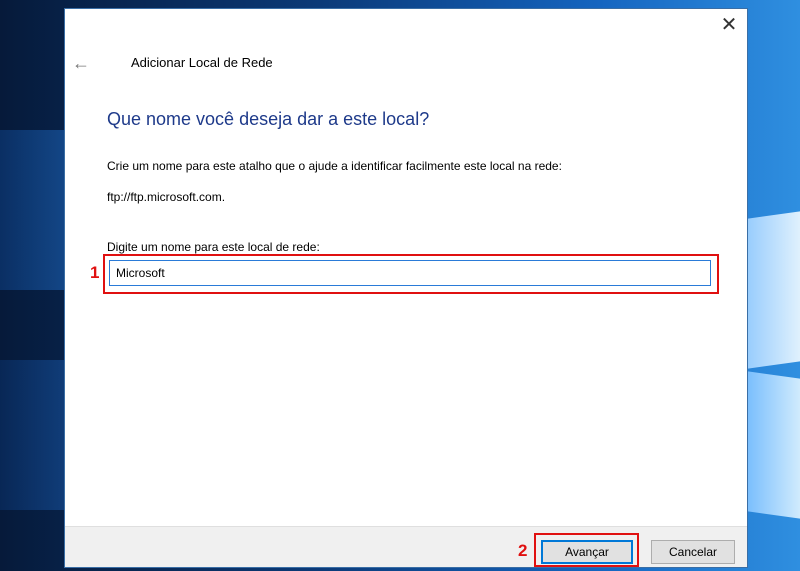 The height and width of the screenshot is (571, 800). What do you see at coordinates (213, 247) in the screenshot?
I see `name-field-label: Digite um nome para este local de rede:` at bounding box center [213, 247].